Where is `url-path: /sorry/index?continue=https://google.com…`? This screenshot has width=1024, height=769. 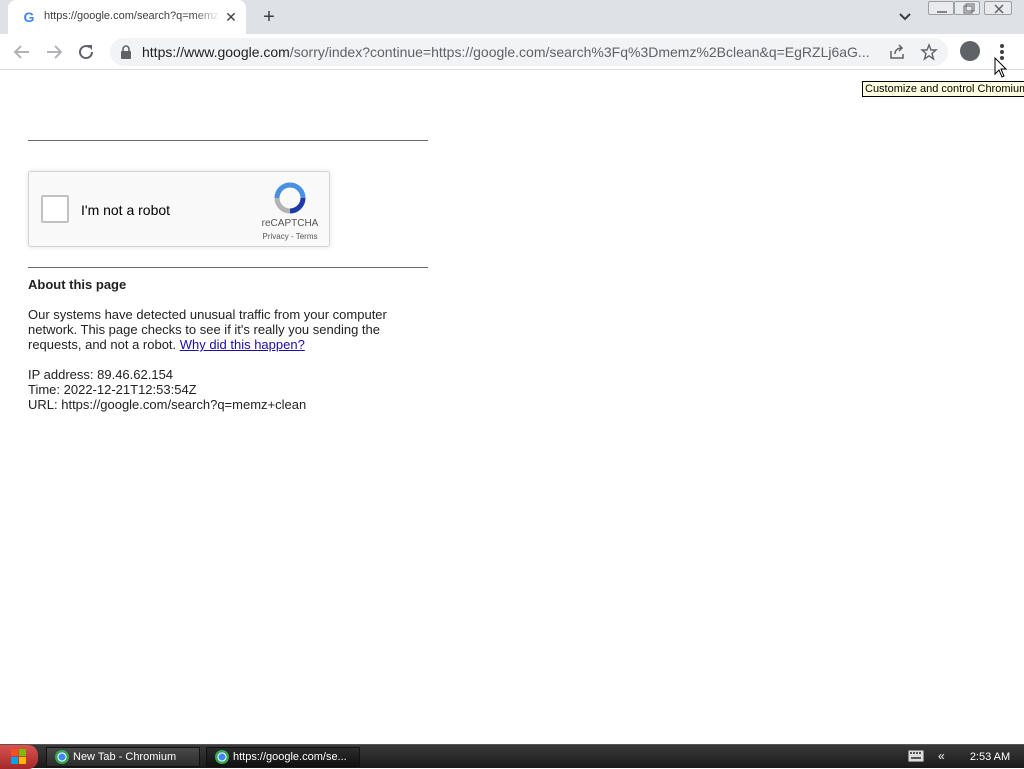
url-path: /sorry/index?continue=https://google.com… is located at coordinates (579, 52).